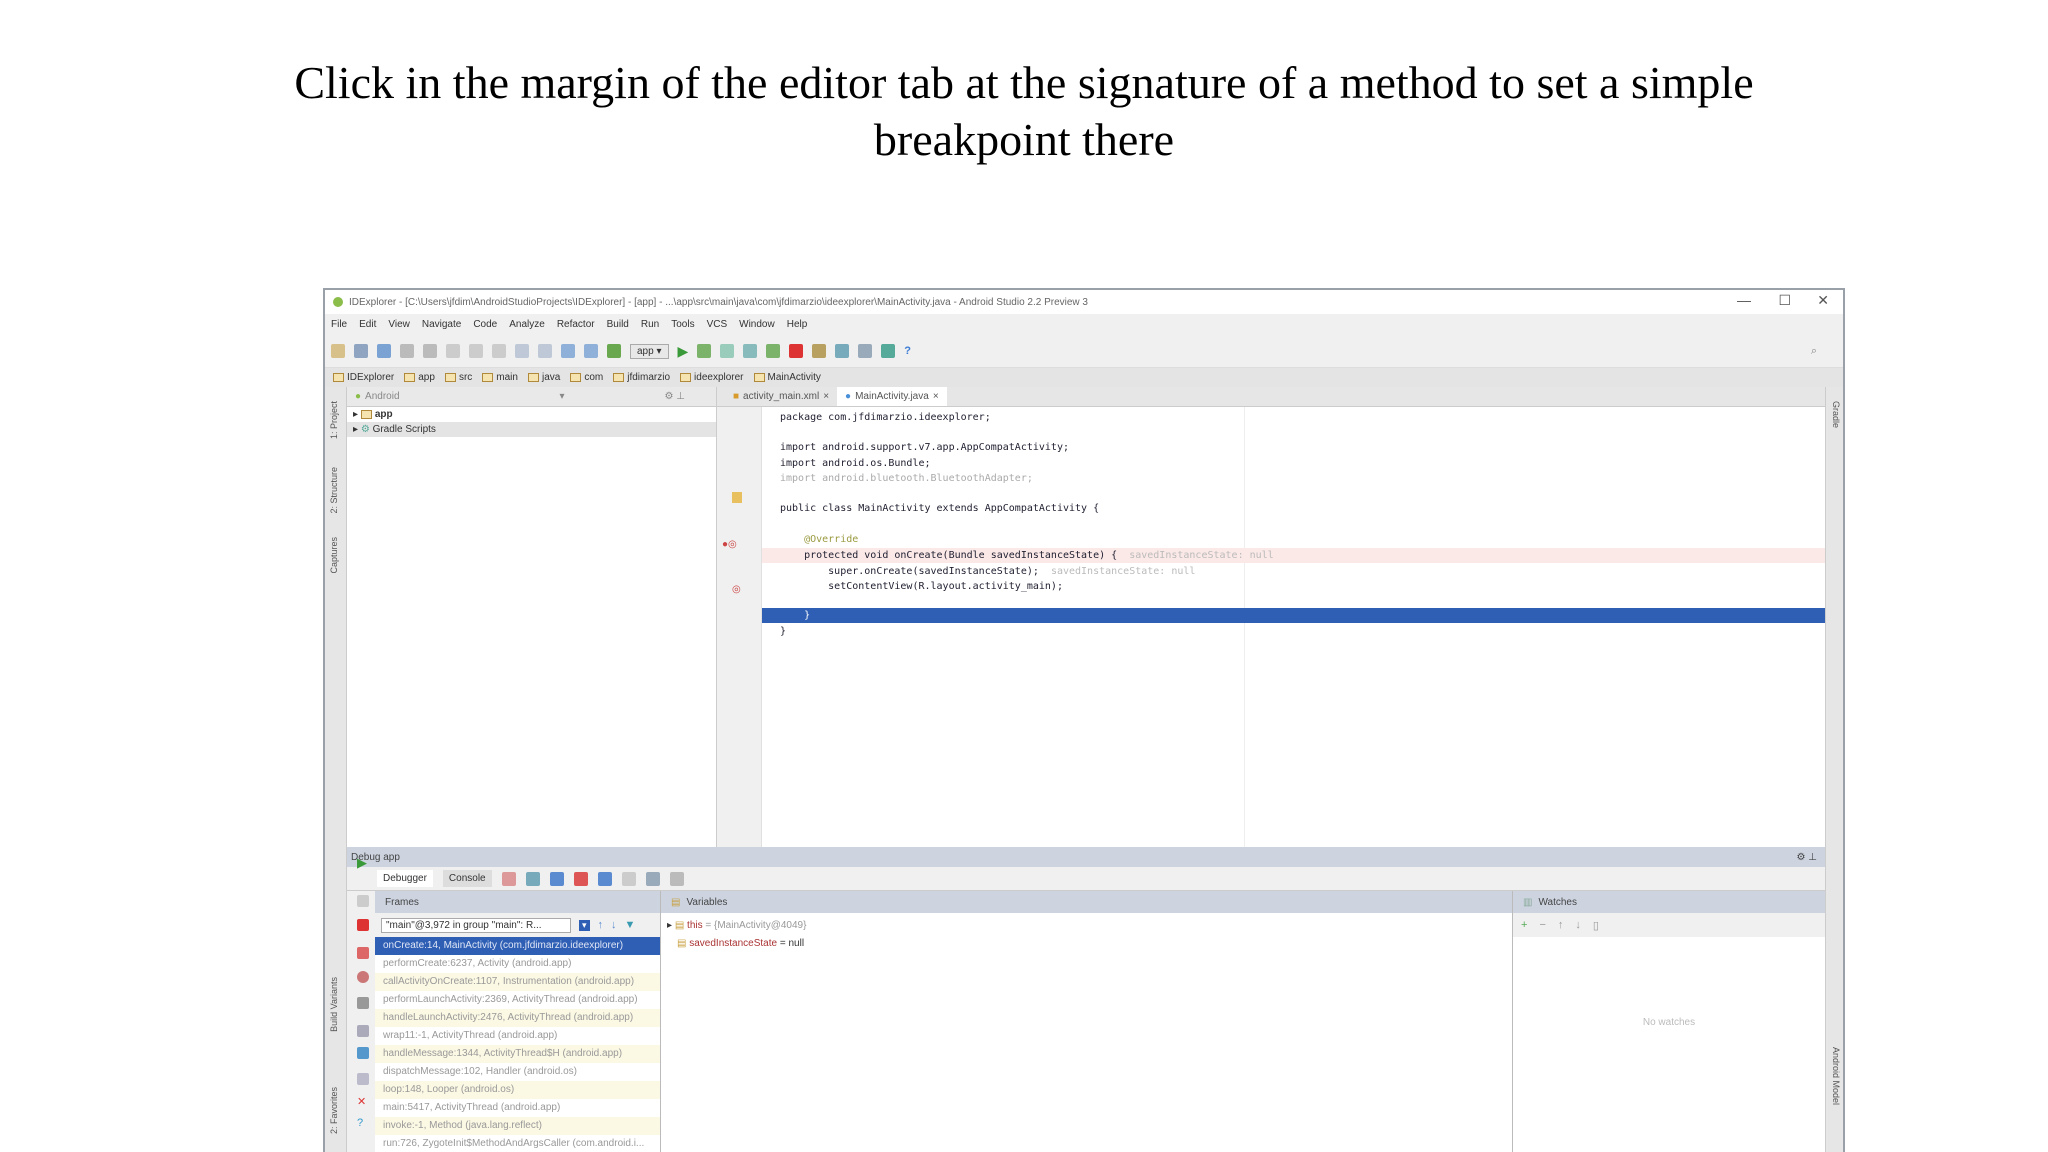 The width and height of the screenshot is (2048, 1152). What do you see at coordinates (676, 878) in the screenshot?
I see `restore-layout-icon` at bounding box center [676, 878].